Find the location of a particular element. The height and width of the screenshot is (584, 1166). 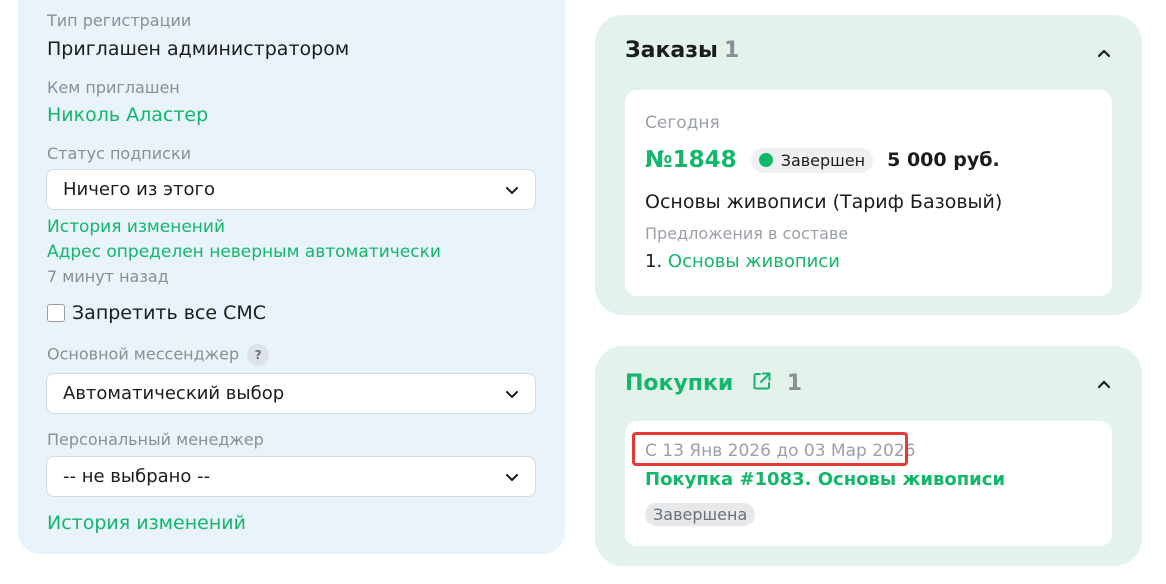

purchase-status-row: Завершена is located at coordinates (700, 514).